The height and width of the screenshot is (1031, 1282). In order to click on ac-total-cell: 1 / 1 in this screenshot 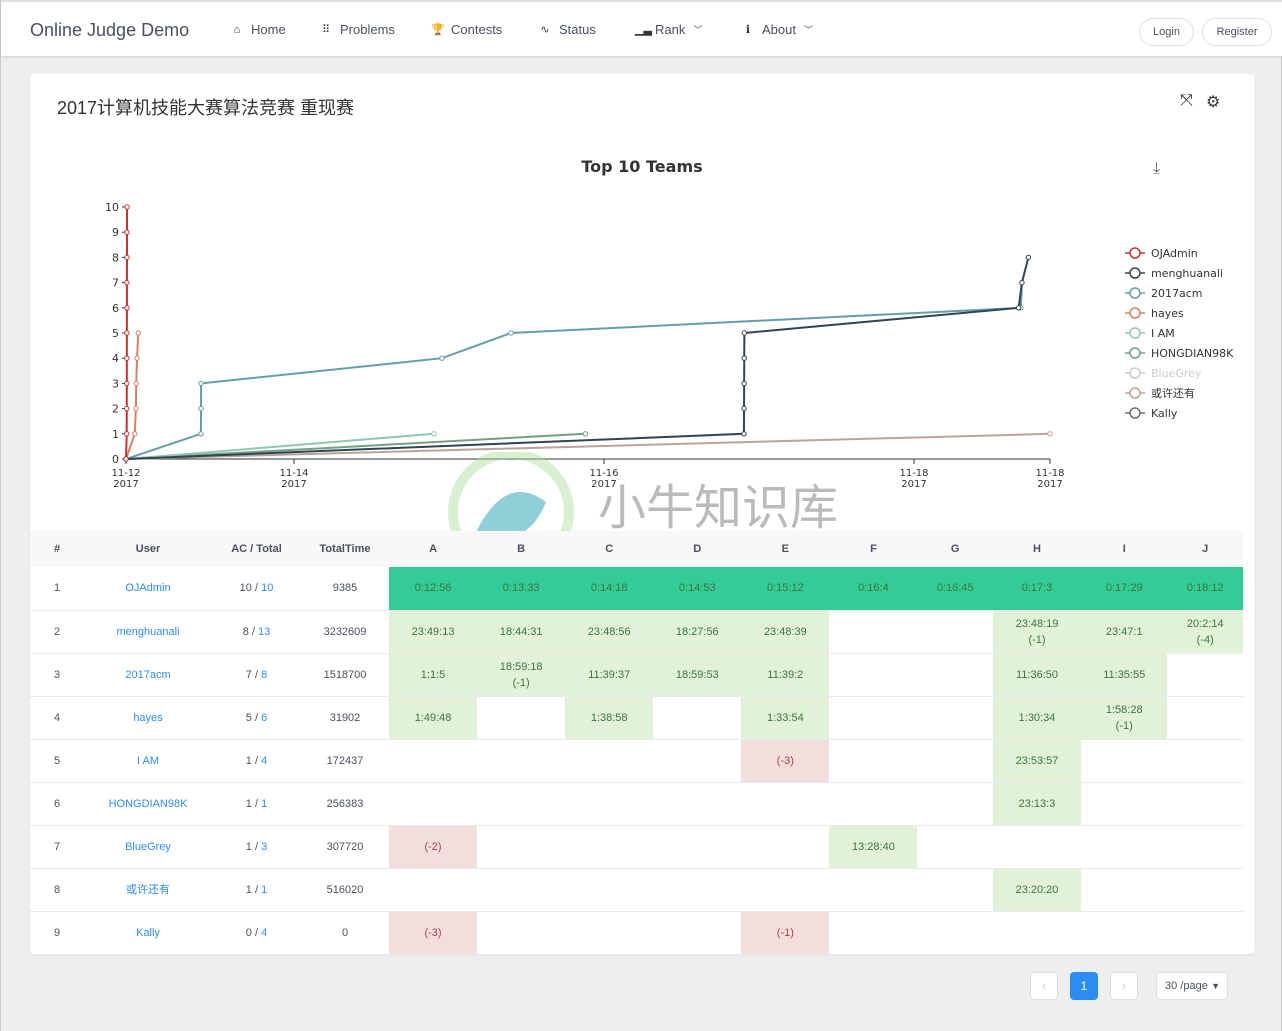, I will do `click(256, 804)`.